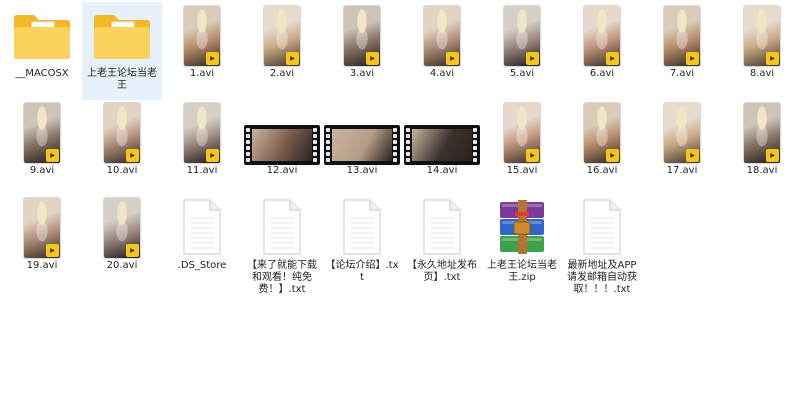  What do you see at coordinates (282, 73) in the screenshot?
I see `file-name-label: 2.avi` at bounding box center [282, 73].